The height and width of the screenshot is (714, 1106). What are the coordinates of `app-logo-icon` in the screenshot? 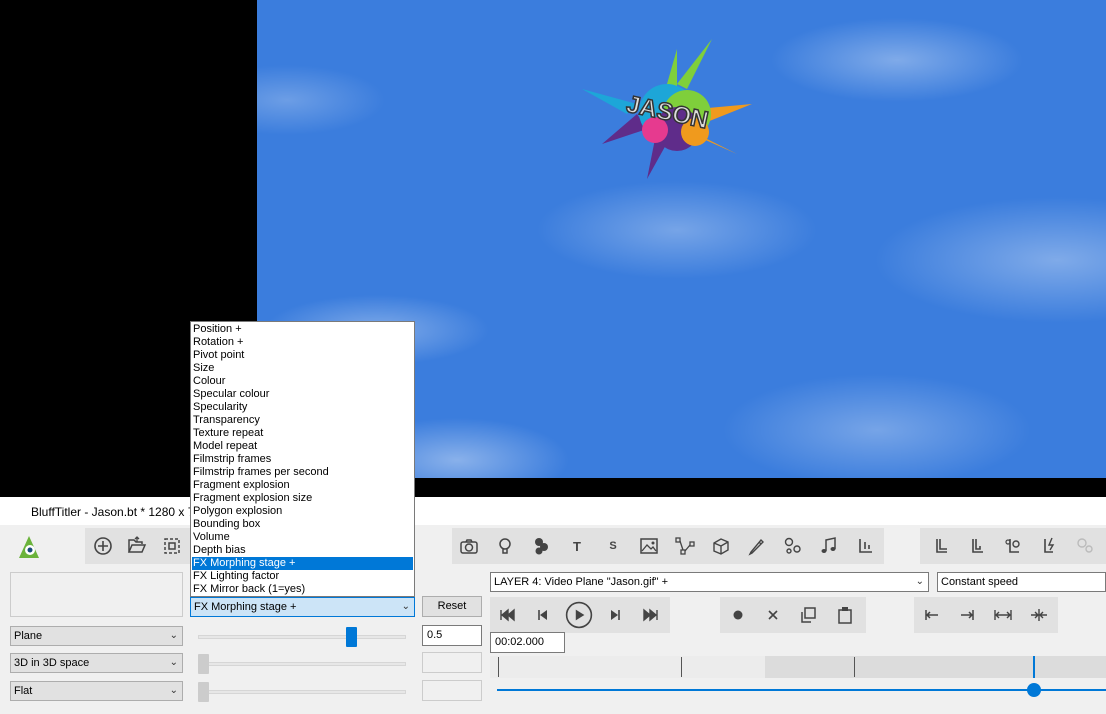 It's located at (29, 547).